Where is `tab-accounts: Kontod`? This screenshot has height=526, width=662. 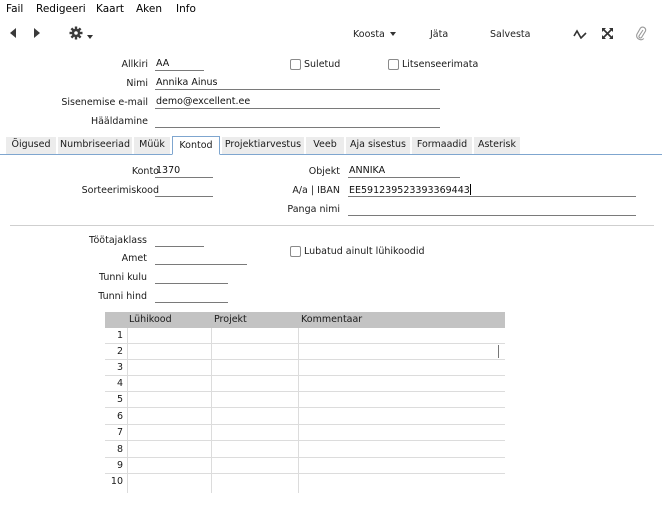 tab-accounts: Kontod is located at coordinates (196, 145).